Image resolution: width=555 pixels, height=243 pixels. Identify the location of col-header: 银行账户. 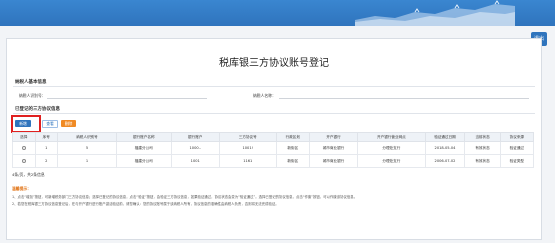
(195, 137).